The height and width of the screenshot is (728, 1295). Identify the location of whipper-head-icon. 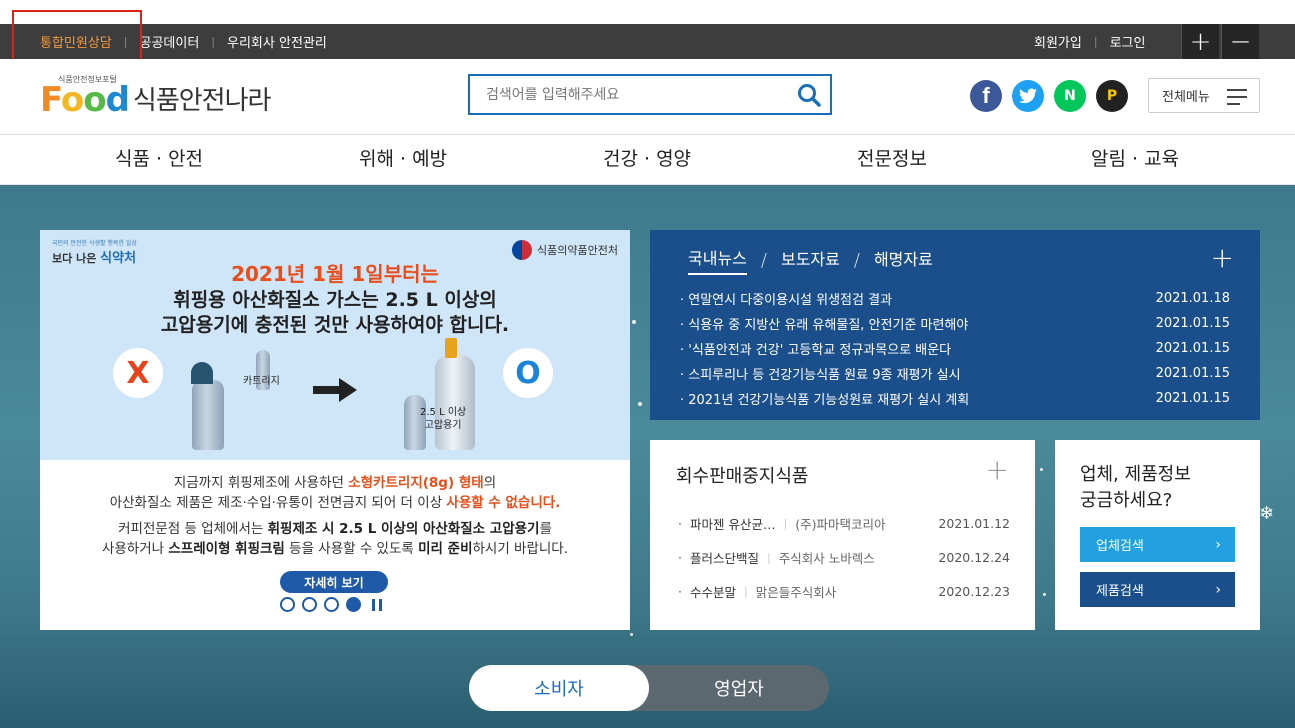
(202, 373).